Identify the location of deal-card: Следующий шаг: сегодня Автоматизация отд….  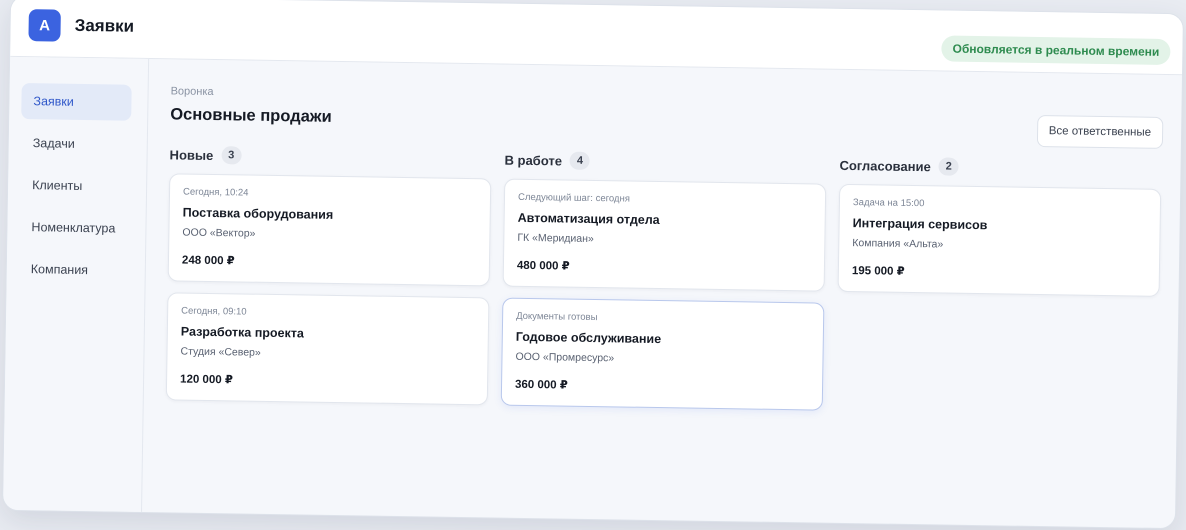
(664, 235).